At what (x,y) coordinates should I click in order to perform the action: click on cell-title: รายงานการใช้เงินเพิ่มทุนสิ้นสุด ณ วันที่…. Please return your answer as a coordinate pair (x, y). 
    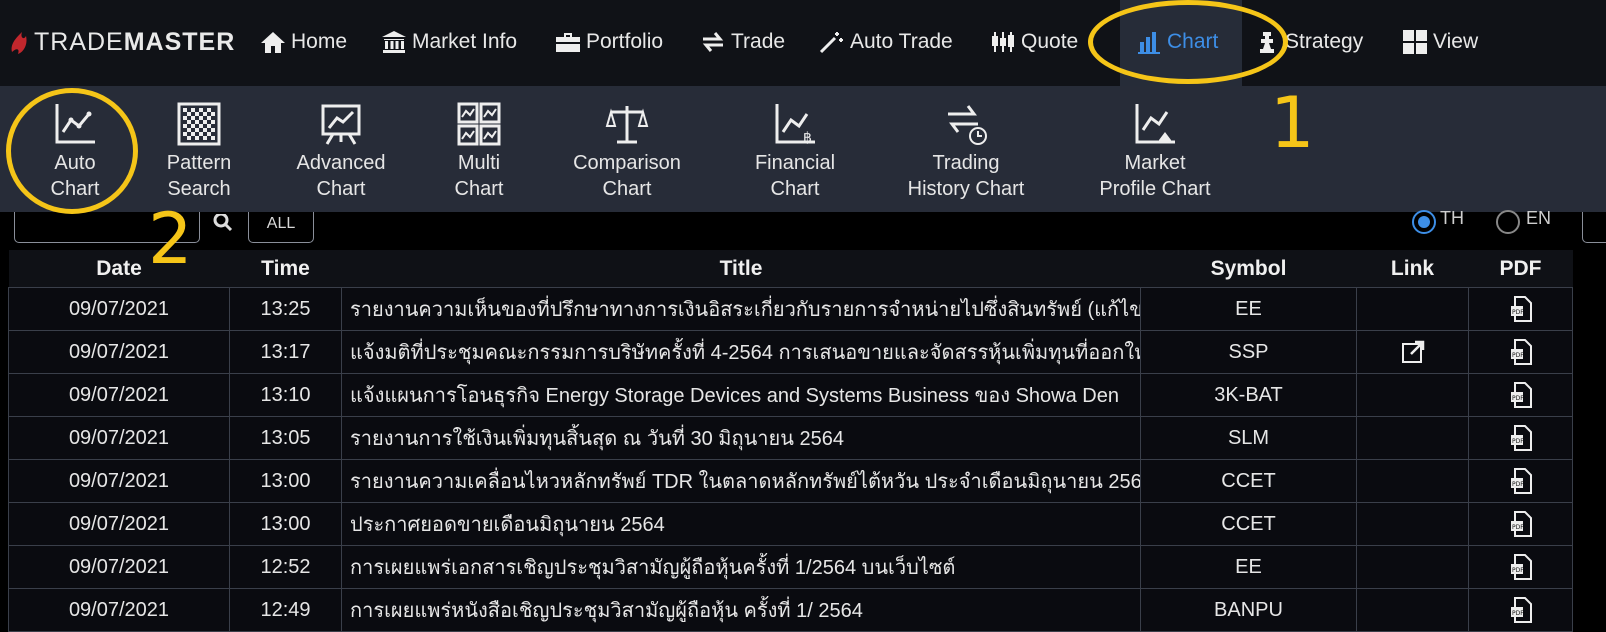
    Looking at the image, I should click on (741, 438).